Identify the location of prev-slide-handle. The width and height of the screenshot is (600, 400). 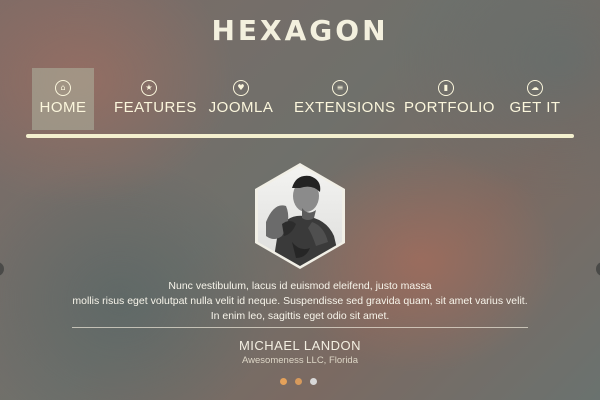
(2, 269).